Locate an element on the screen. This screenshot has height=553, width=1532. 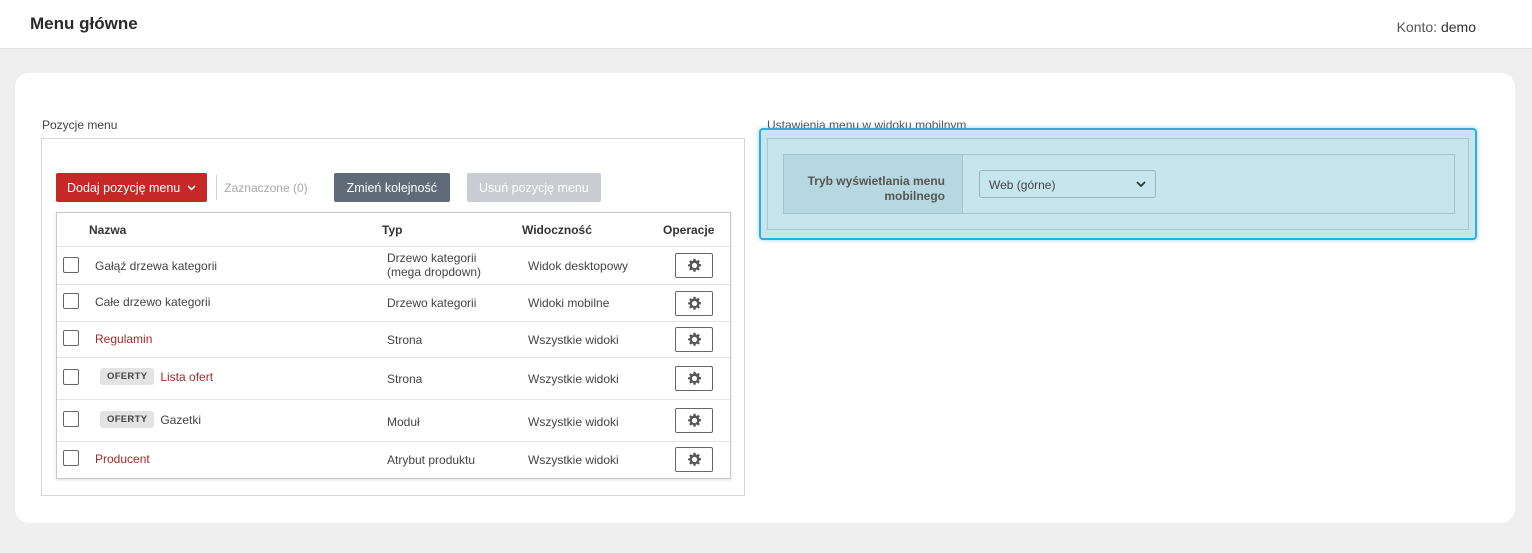
reorder-button: Zmień kolejność is located at coordinates (391, 187).